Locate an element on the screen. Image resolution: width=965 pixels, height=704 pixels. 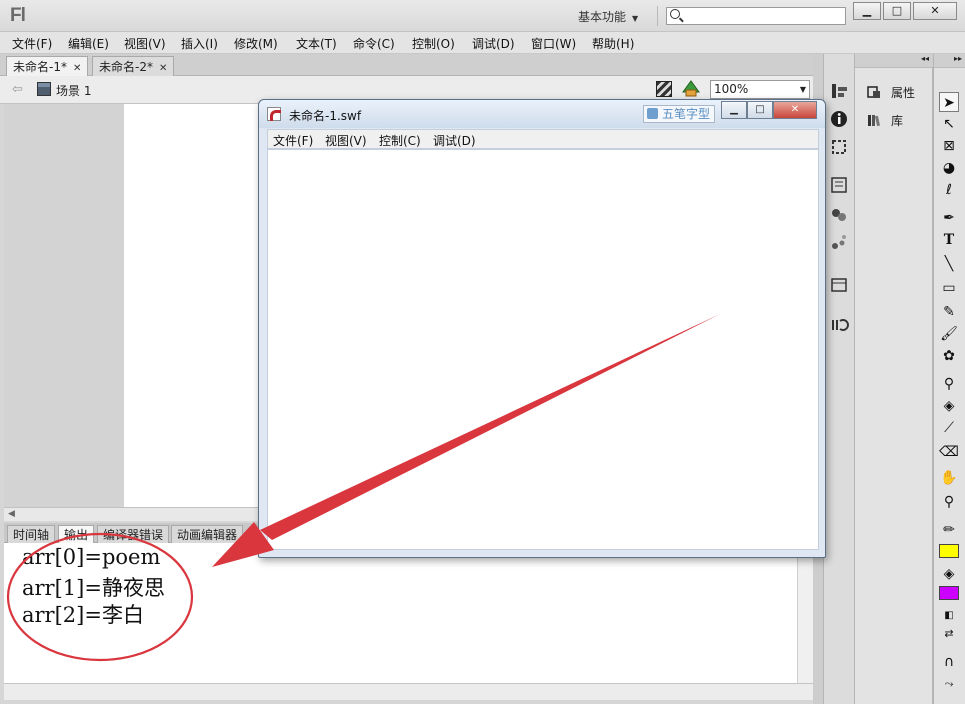
output-line: arr[2]=李白 is located at coordinates (83, 615).